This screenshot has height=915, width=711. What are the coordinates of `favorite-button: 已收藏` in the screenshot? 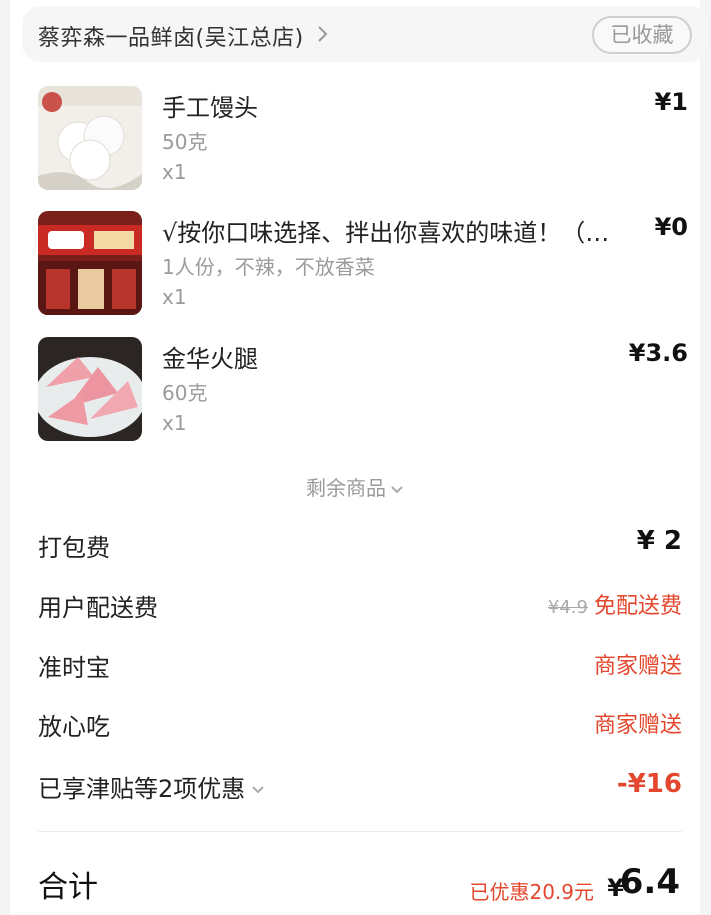 It's located at (642, 35).